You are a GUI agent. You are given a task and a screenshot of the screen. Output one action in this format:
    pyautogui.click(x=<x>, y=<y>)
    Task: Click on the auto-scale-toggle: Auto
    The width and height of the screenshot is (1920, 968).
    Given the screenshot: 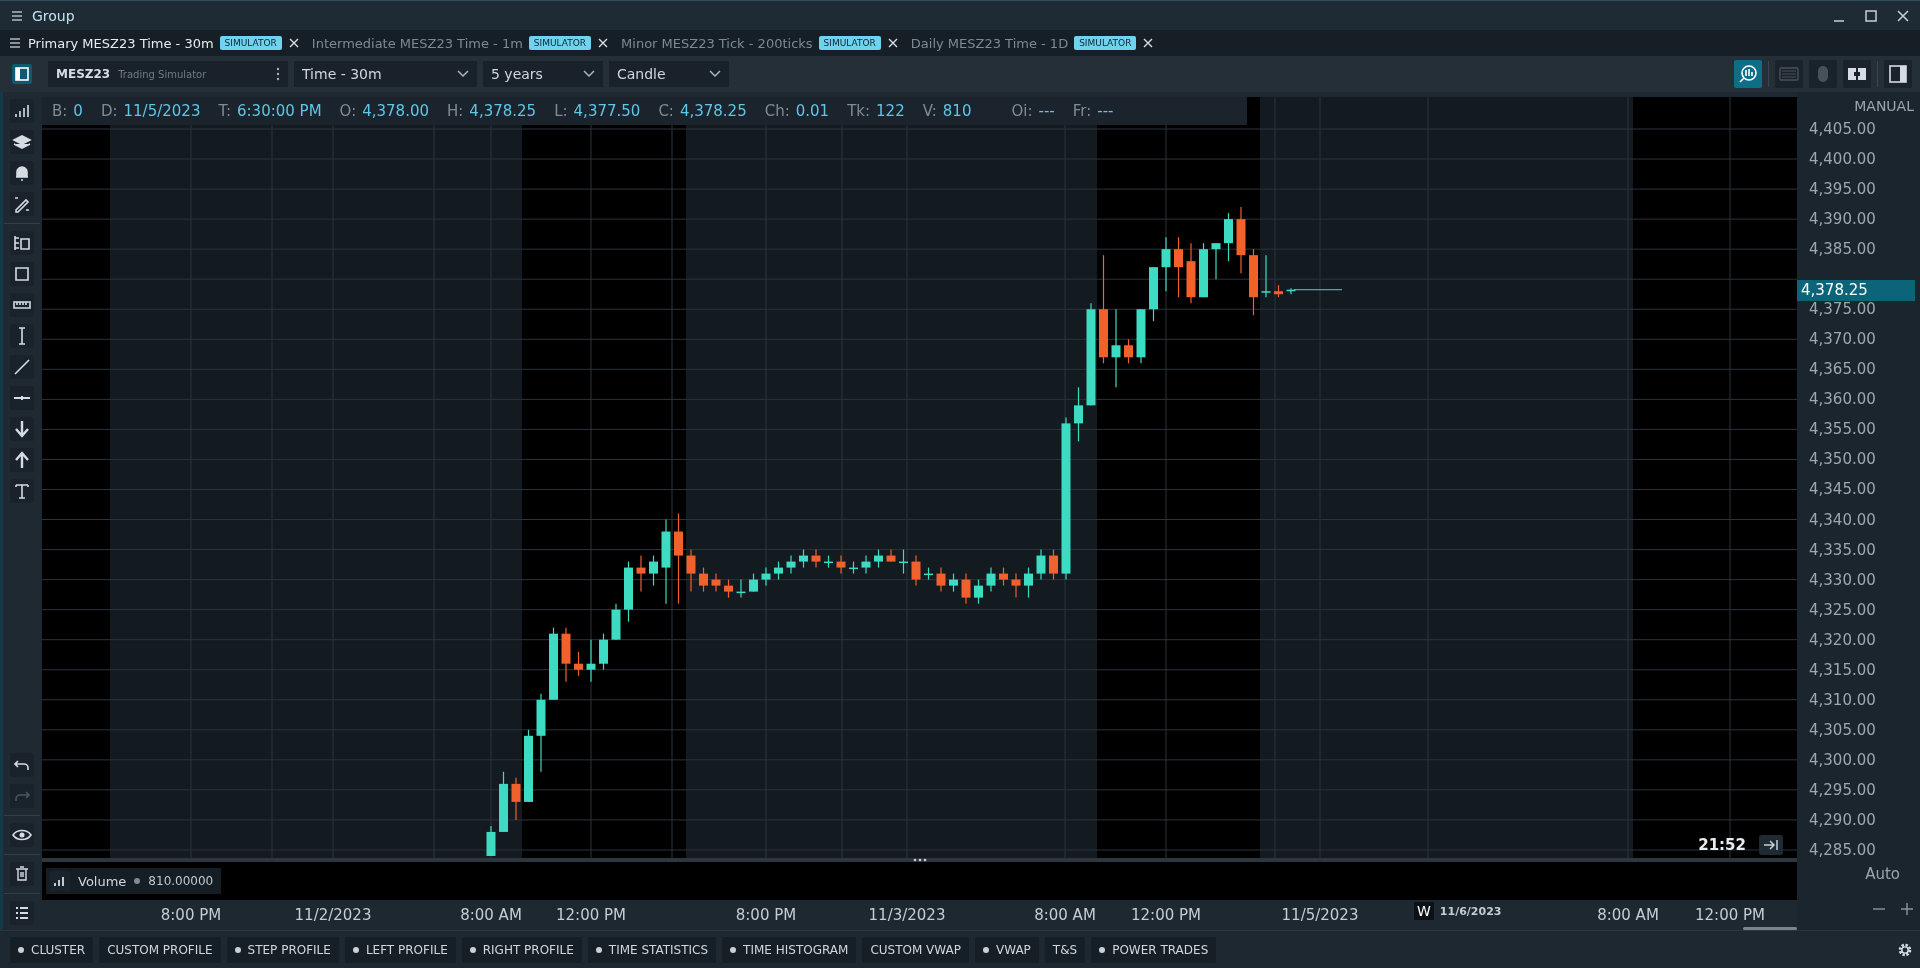 What is the action you would take?
    pyautogui.click(x=1882, y=874)
    